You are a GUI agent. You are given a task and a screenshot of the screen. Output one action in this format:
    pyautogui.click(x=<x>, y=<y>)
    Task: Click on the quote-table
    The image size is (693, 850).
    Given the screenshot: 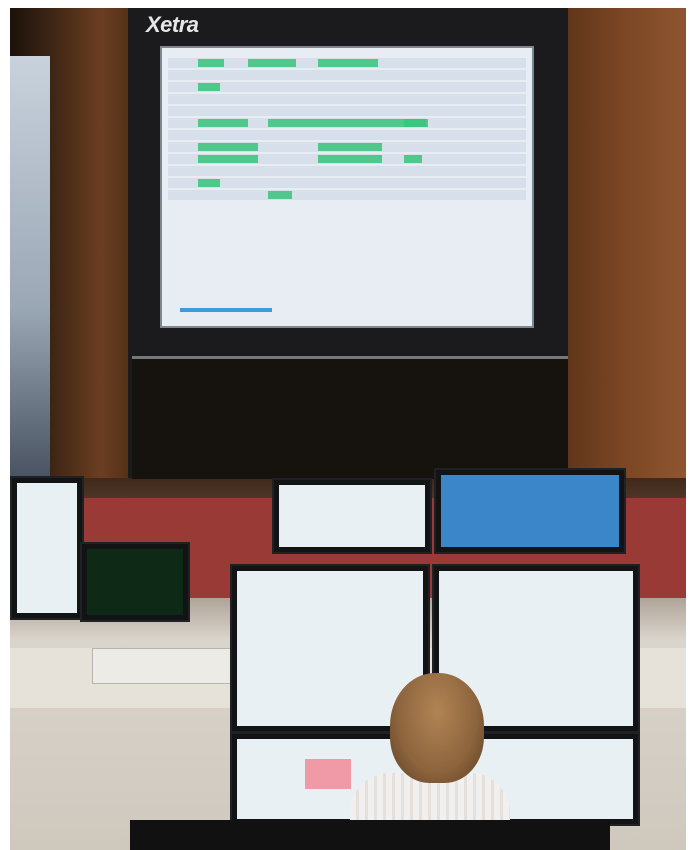 What is the action you would take?
    pyautogui.click(x=347, y=133)
    